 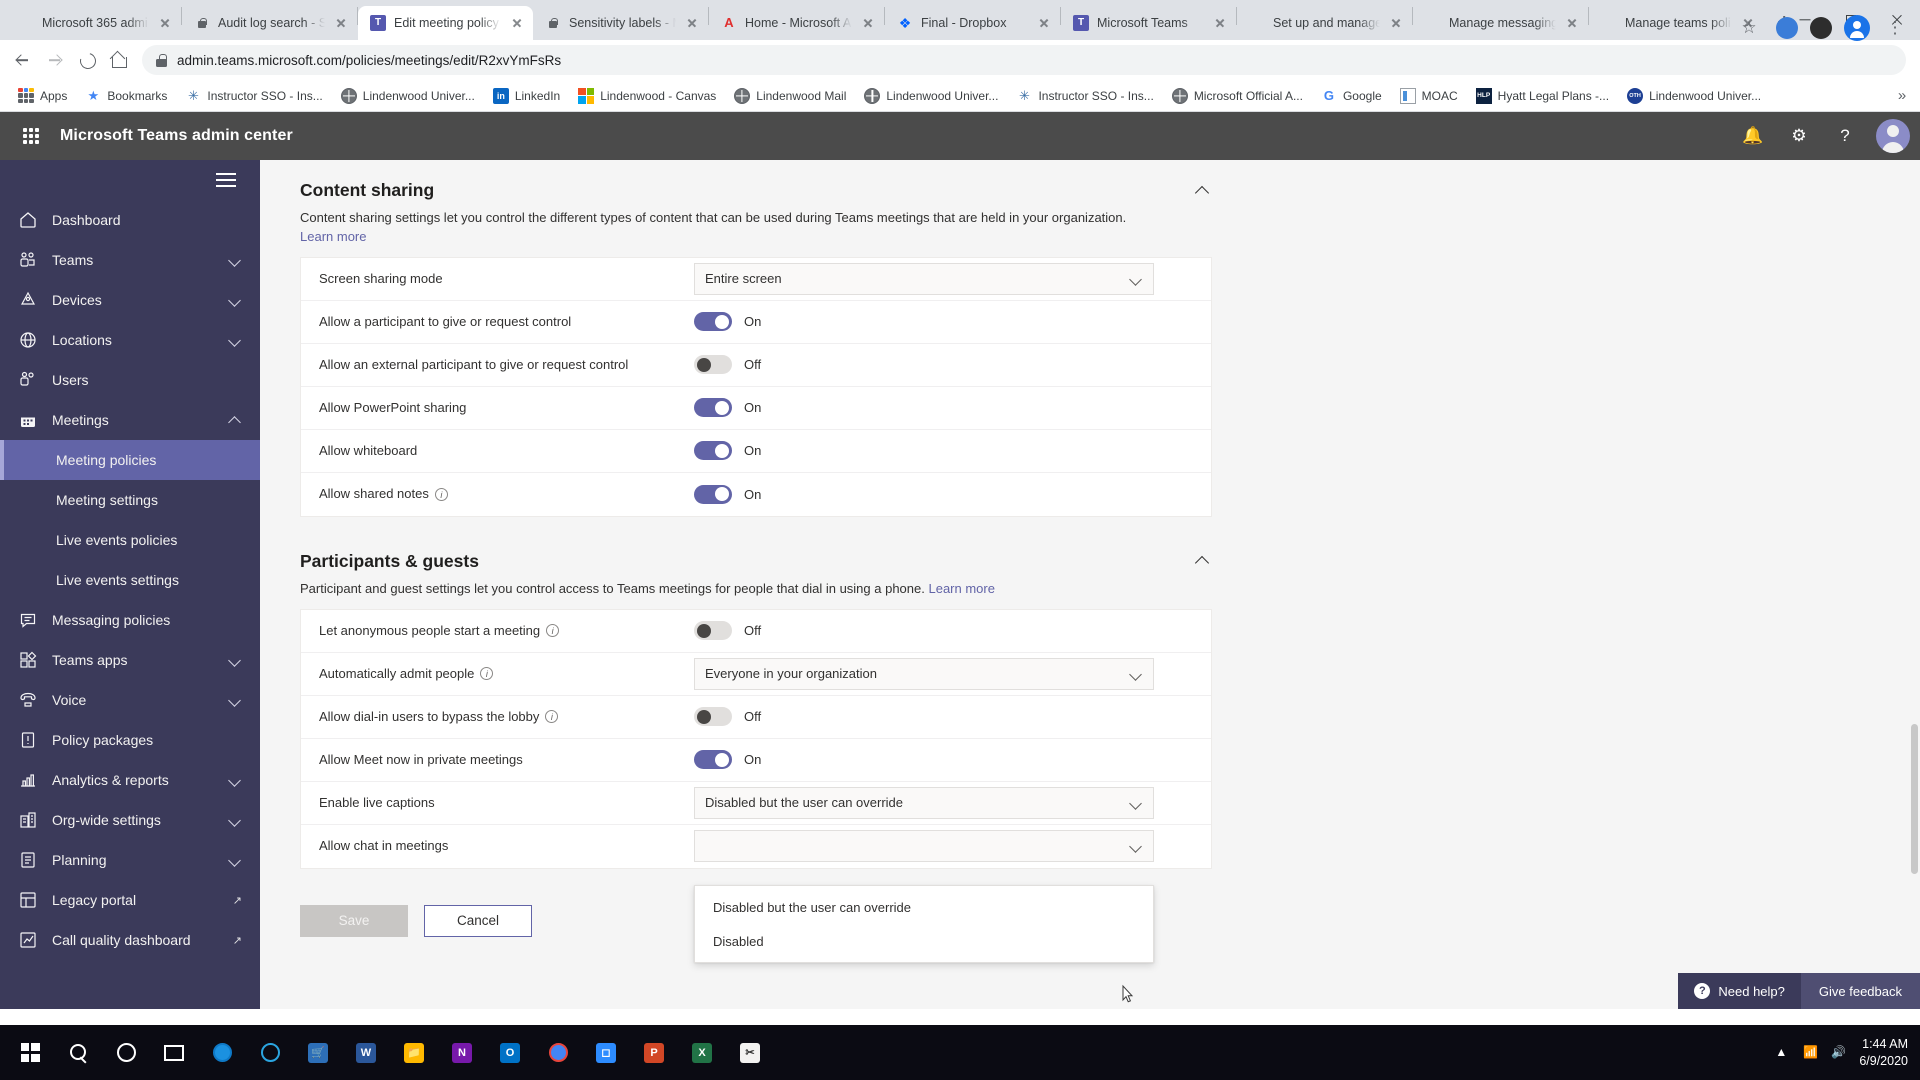 I want to click on sidebar-item-call-quality-dashboard: Call quality dashboard ↗, so click(x=130, y=940).